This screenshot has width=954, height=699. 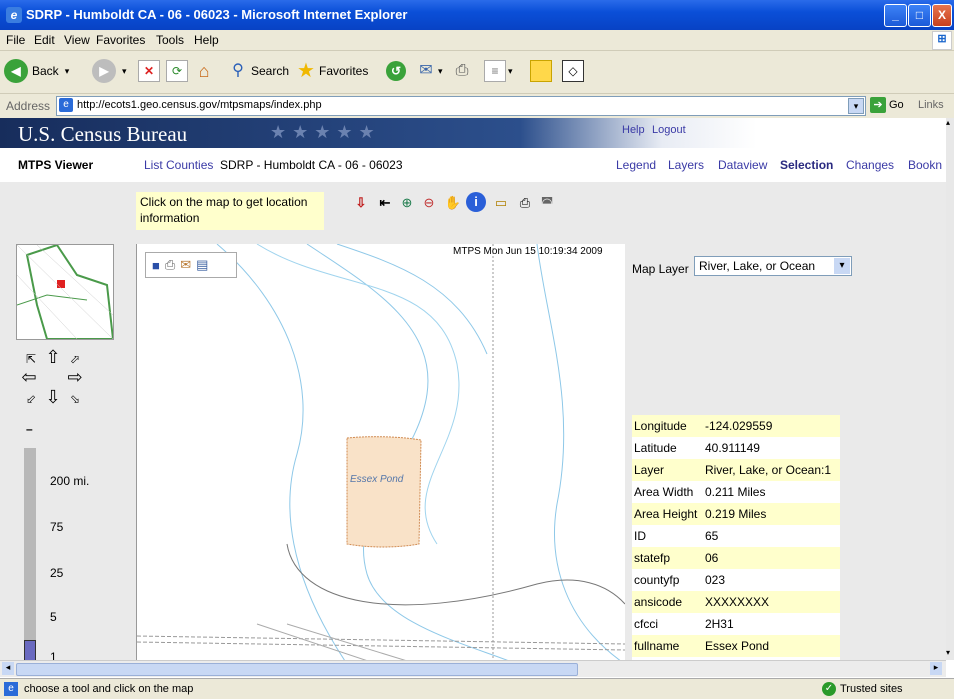 I want to click on address-label: Address, so click(x=28, y=106).